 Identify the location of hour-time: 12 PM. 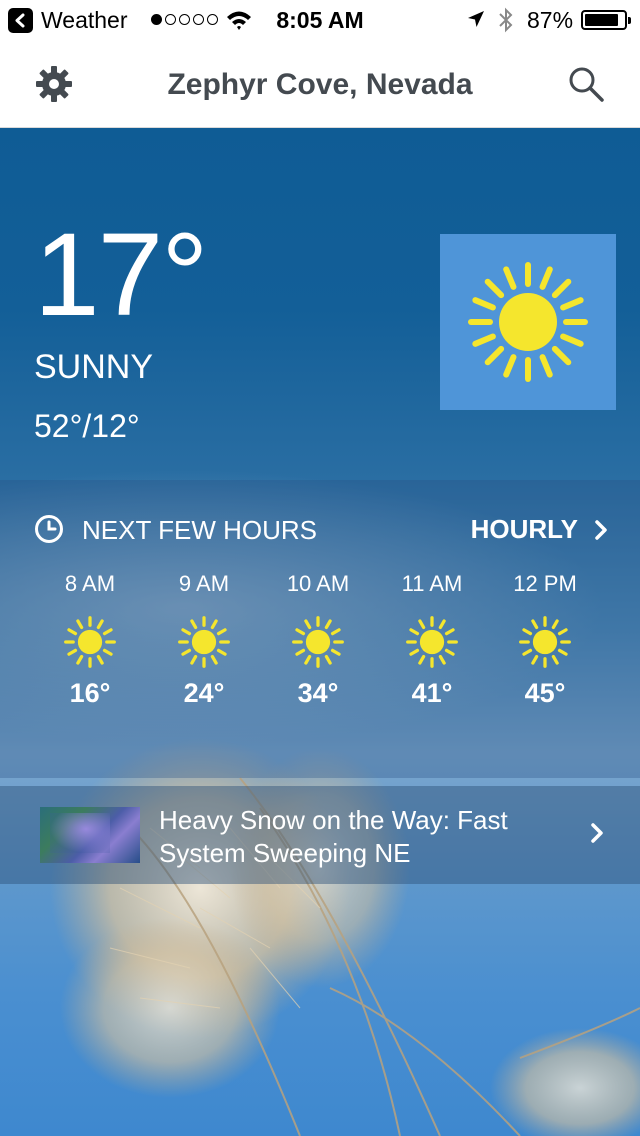
(545, 583).